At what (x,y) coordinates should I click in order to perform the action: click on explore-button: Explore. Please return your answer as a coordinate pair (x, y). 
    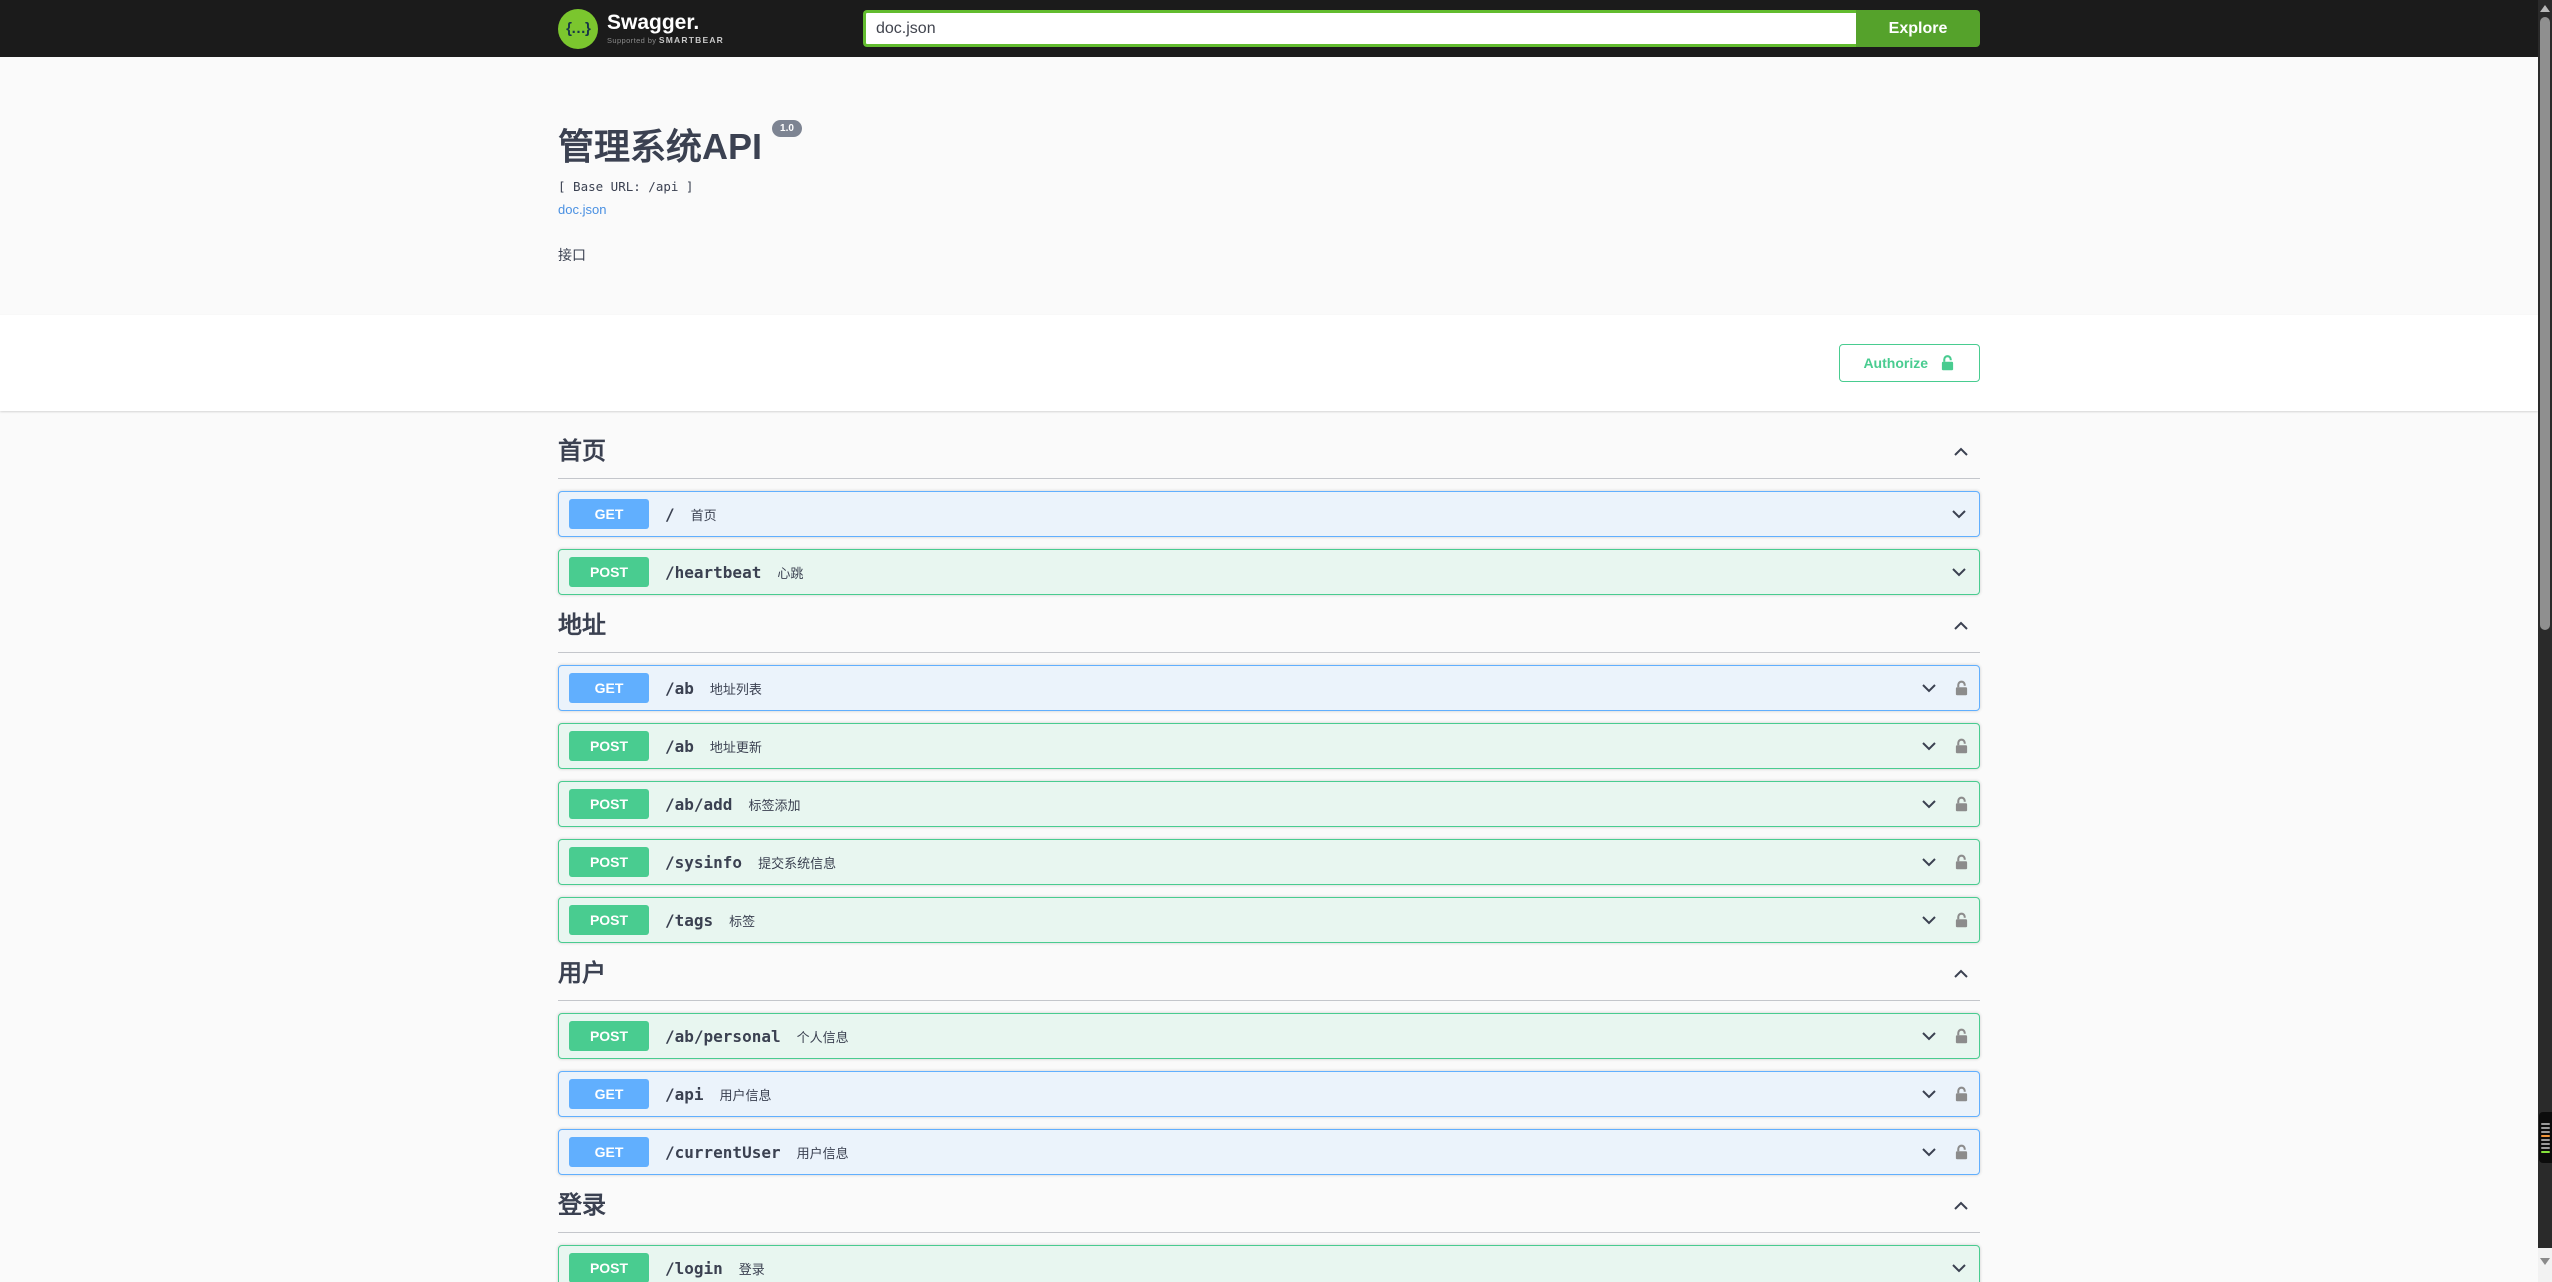
    Looking at the image, I should click on (1918, 28).